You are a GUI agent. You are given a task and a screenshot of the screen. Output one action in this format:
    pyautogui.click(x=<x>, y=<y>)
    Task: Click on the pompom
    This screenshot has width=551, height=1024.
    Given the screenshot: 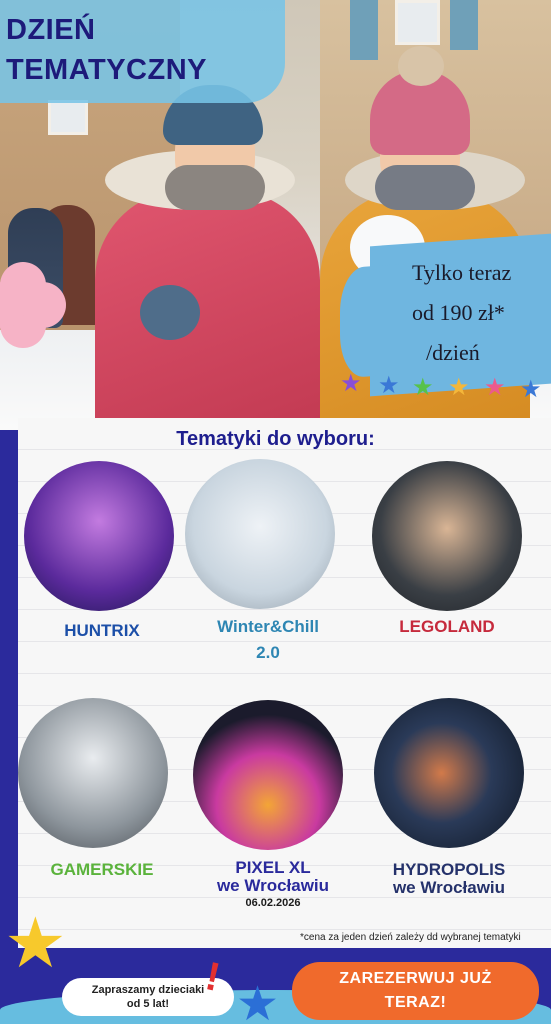 What is the action you would take?
    pyautogui.click(x=421, y=66)
    